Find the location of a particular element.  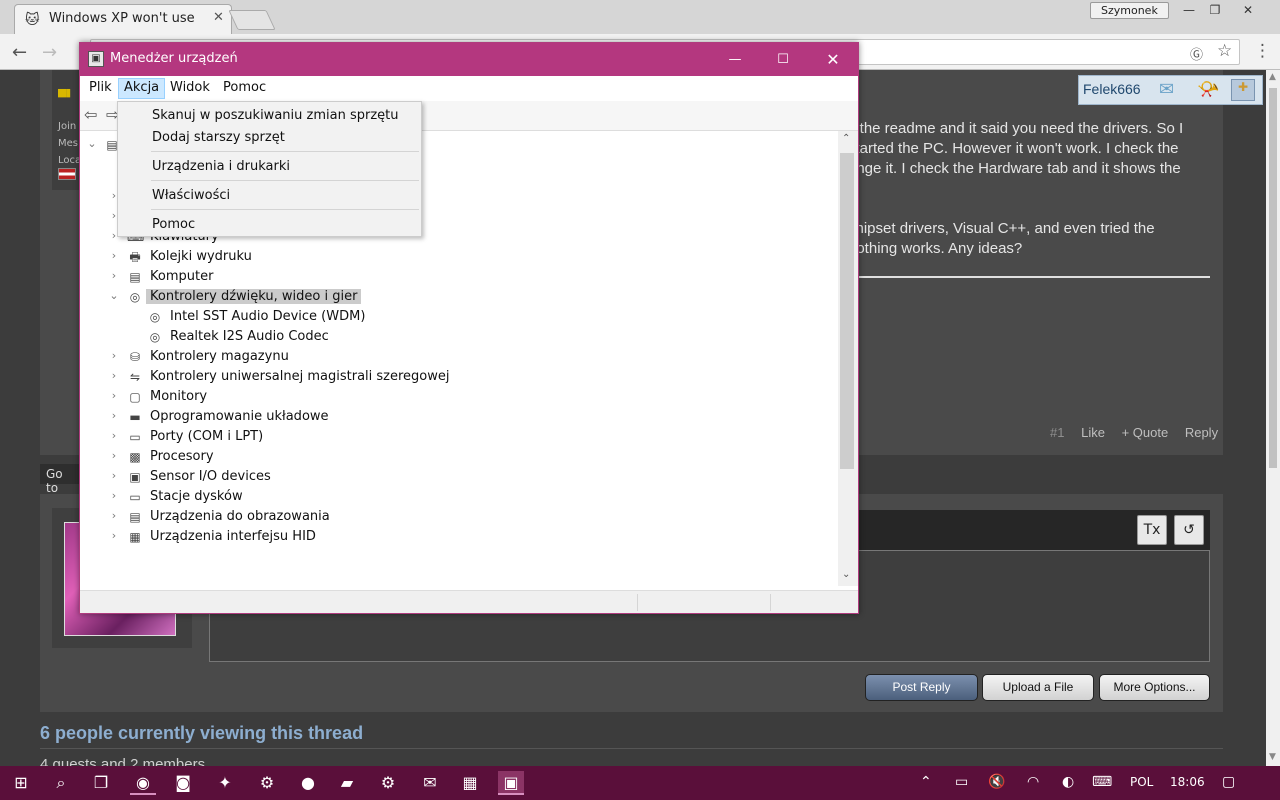

action-center-icon: ▢ is located at coordinates (1228, 782).